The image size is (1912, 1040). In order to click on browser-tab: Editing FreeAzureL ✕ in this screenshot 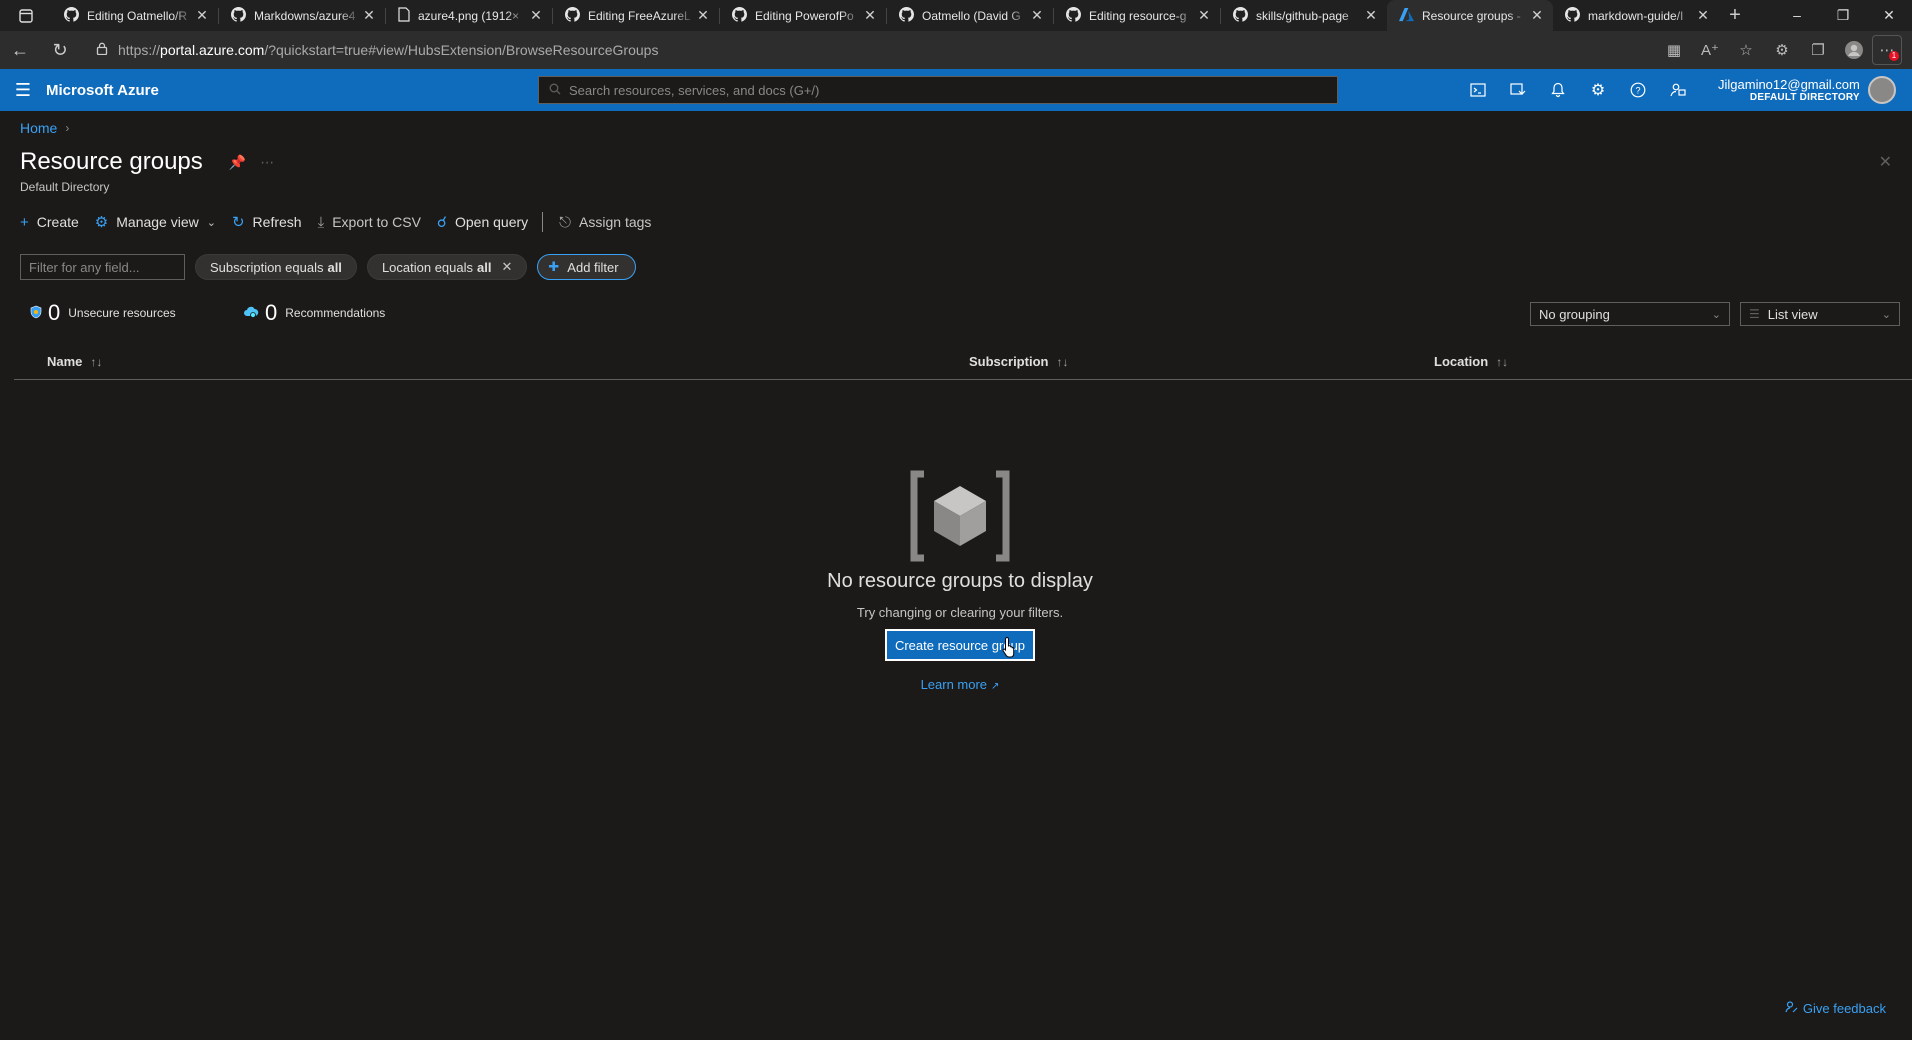, I will do `click(636, 15)`.